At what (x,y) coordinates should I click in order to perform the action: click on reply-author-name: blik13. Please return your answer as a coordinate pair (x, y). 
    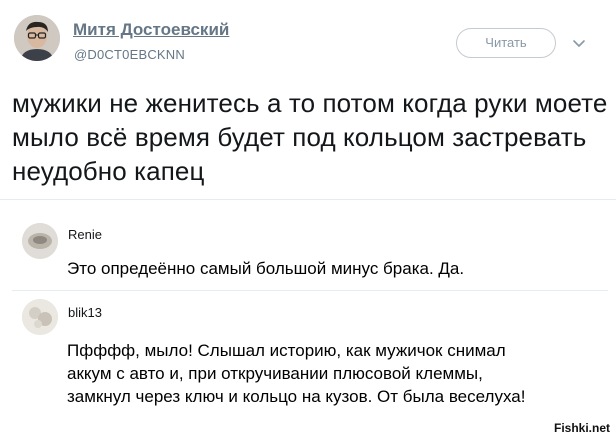
    Looking at the image, I should click on (85, 312).